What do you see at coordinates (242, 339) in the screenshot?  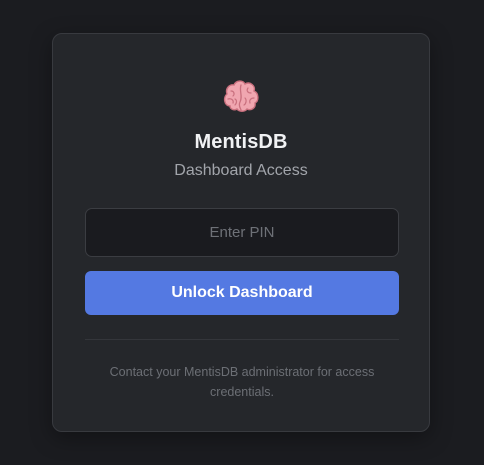 I see `divider` at bounding box center [242, 339].